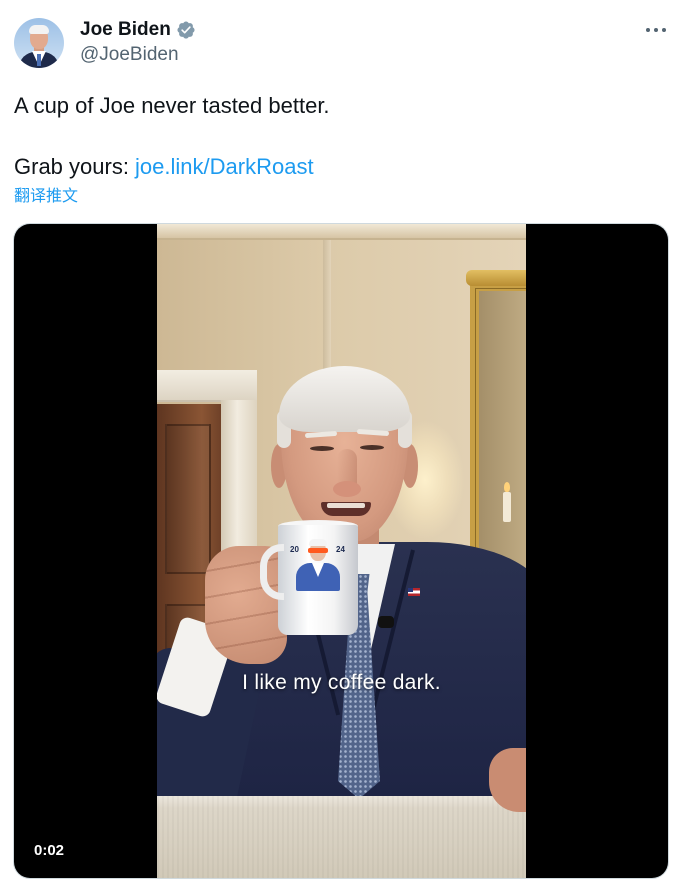  I want to click on mug-print-hair, so click(318, 542).